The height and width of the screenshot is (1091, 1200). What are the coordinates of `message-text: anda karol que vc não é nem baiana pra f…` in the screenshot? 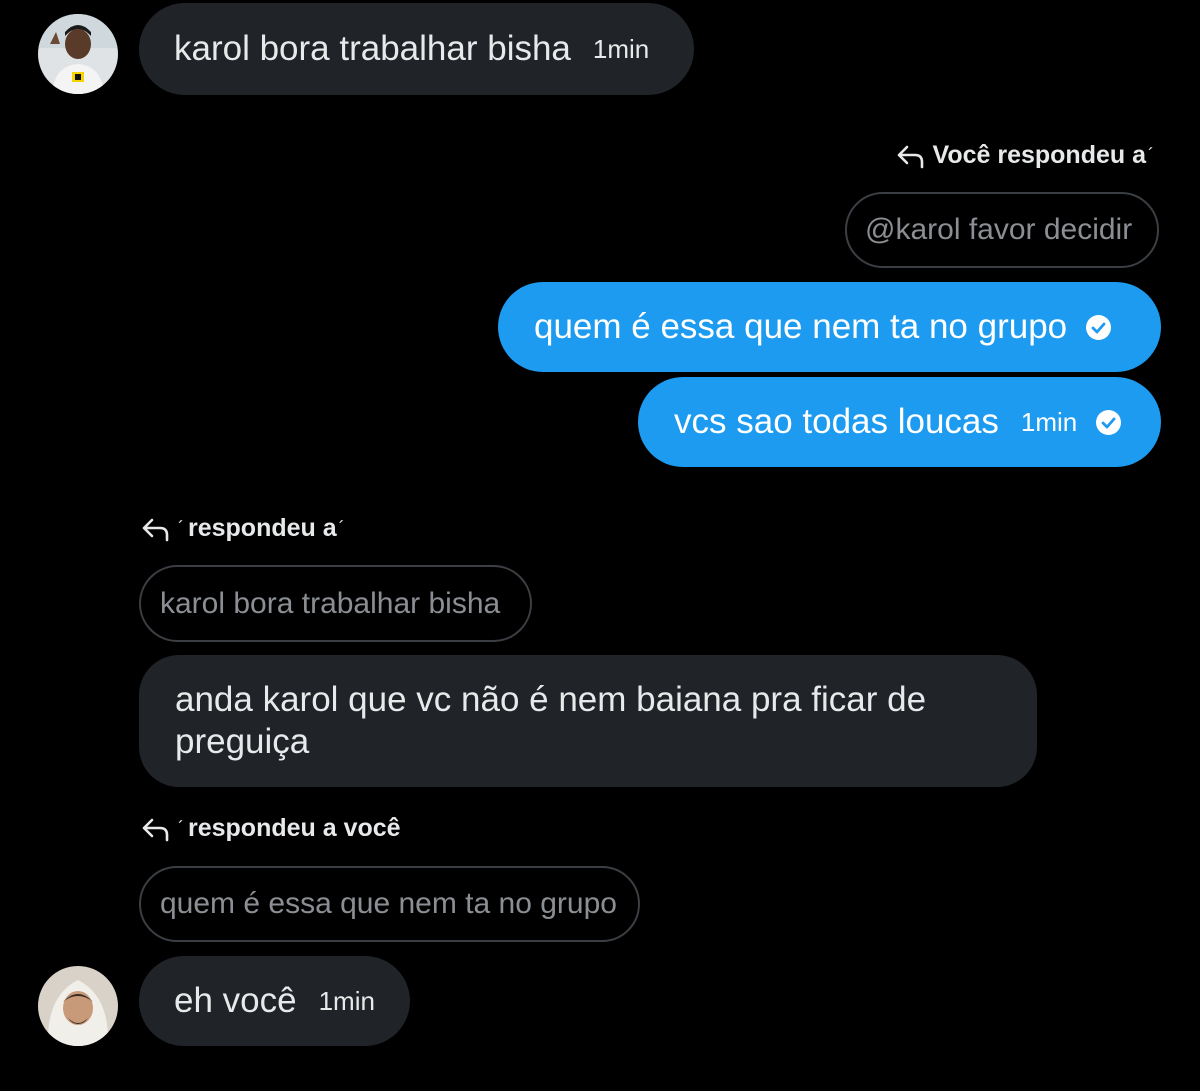 It's located at (551, 720).